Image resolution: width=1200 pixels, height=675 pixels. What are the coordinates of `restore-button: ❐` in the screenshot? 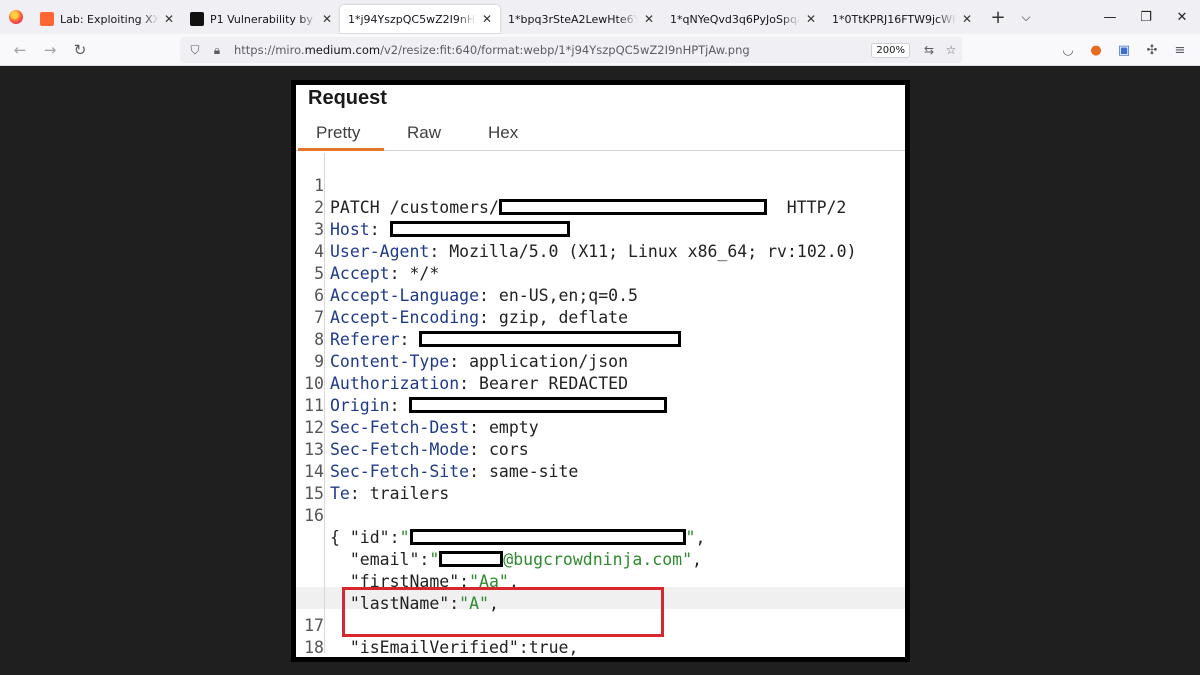 It's located at (1146, 17).